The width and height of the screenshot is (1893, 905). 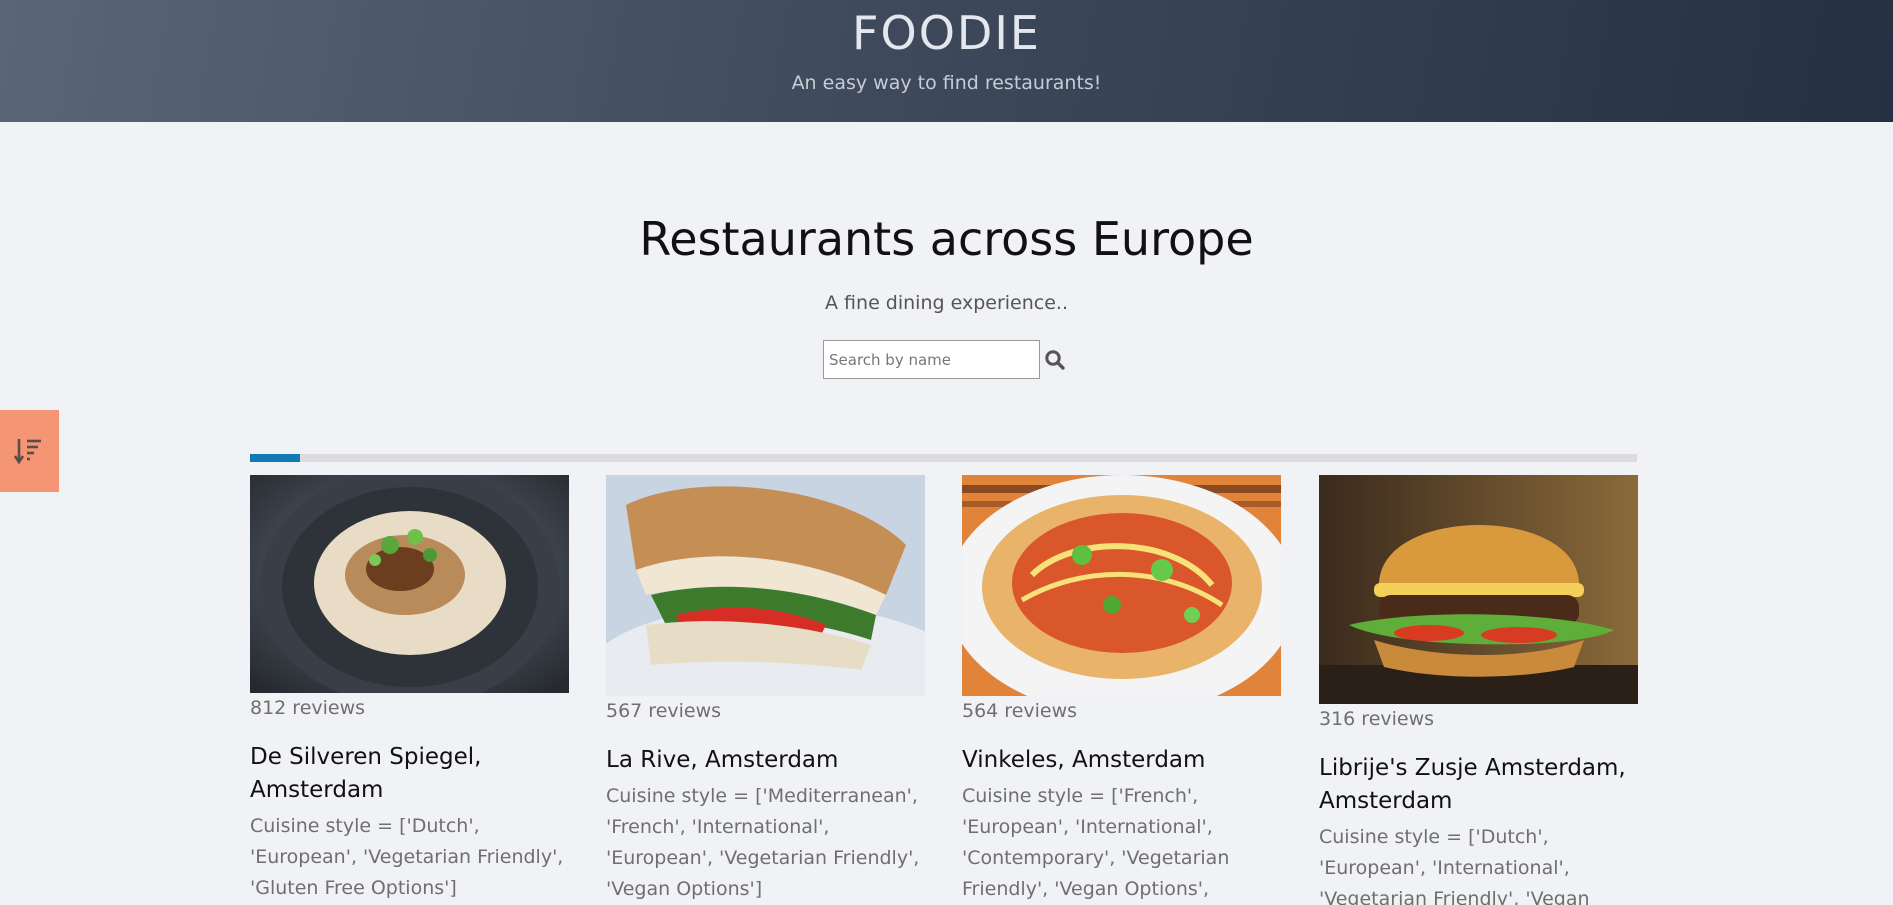 What do you see at coordinates (1020, 711) in the screenshot?
I see `review-count: 564 reviews` at bounding box center [1020, 711].